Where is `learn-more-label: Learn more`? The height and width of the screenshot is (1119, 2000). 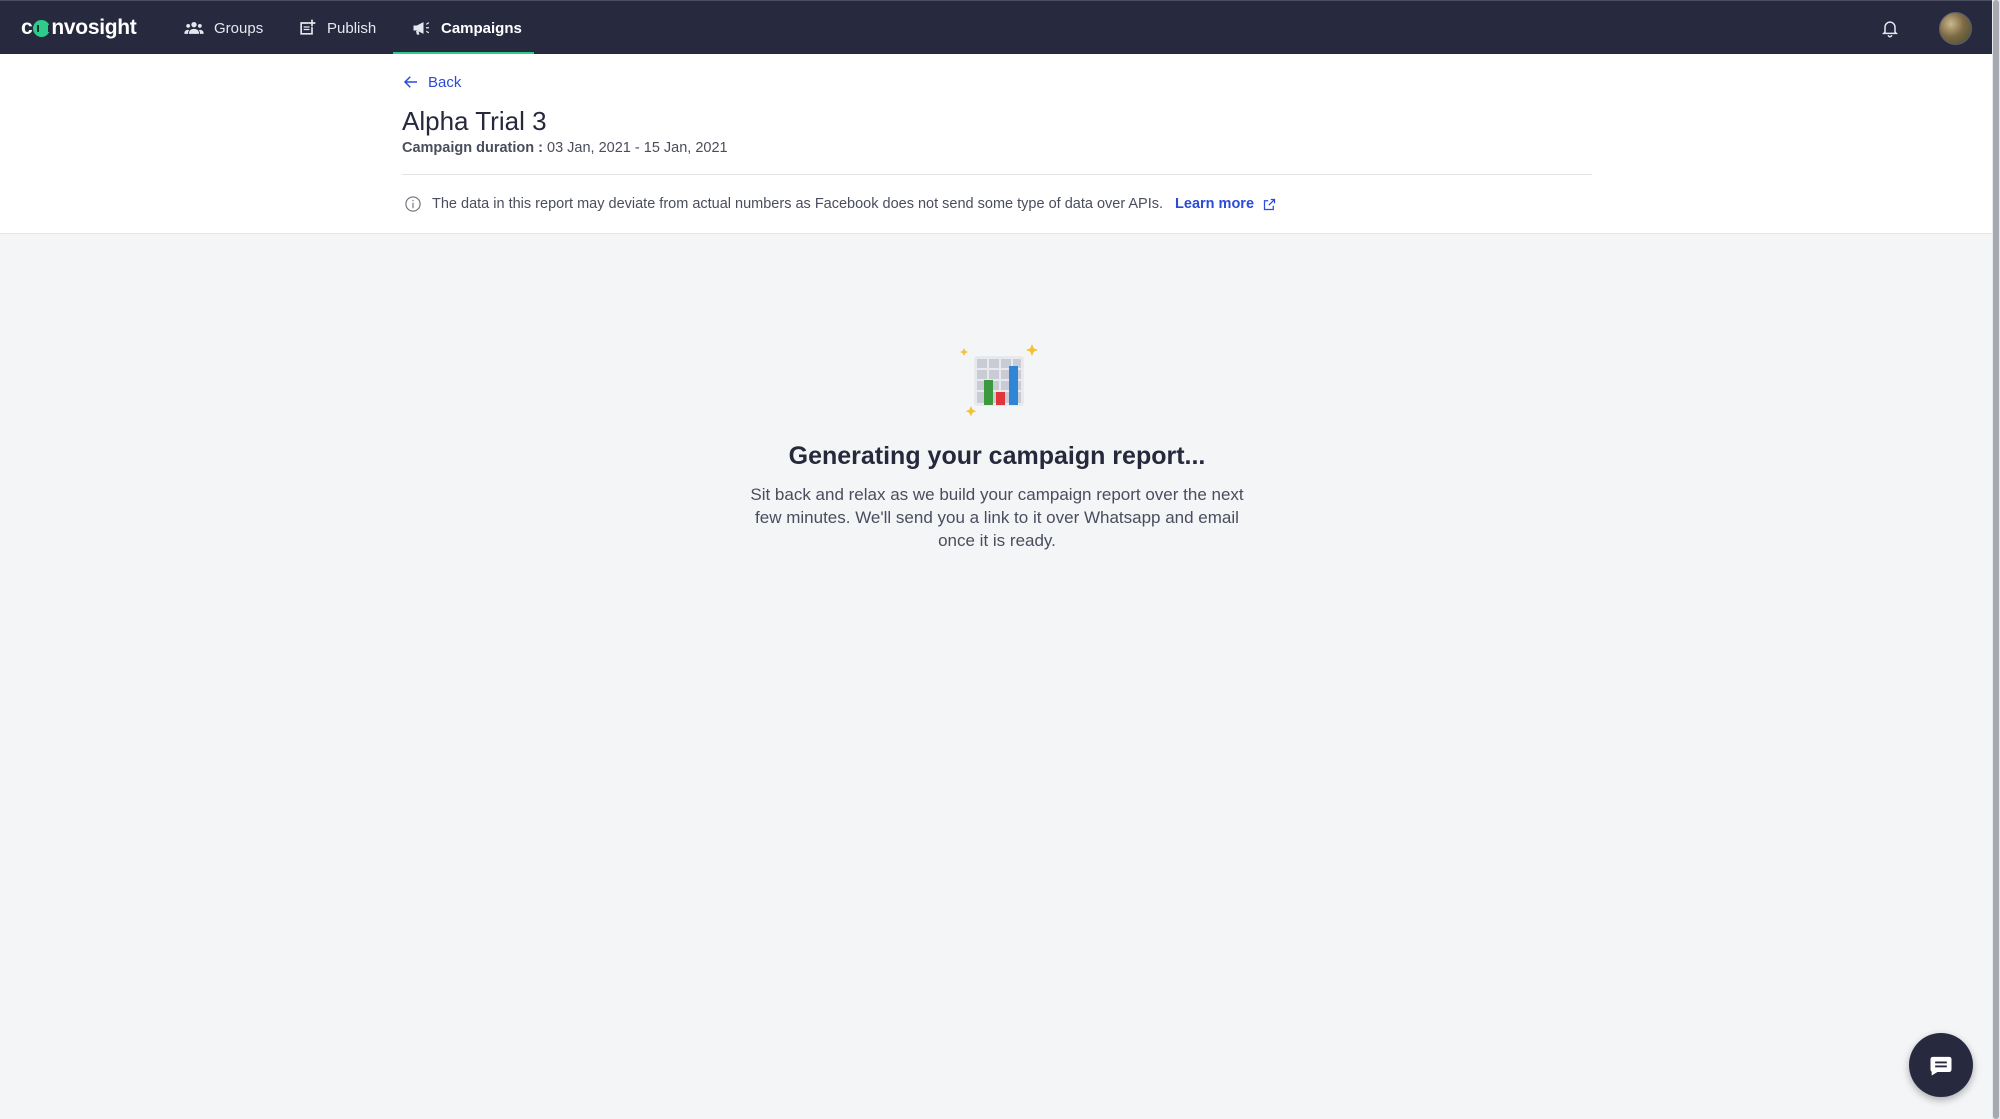 learn-more-label: Learn more is located at coordinates (1215, 204).